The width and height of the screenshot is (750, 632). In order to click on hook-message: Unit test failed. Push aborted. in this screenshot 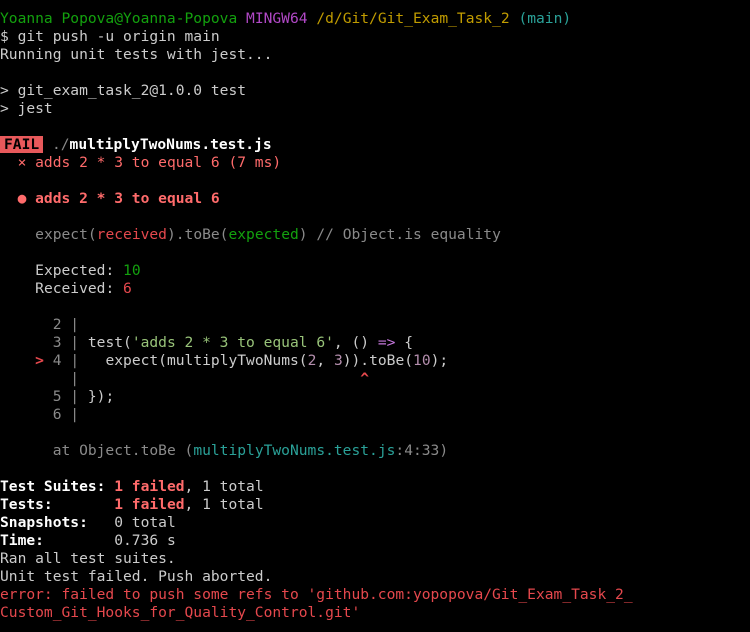, I will do `click(136, 576)`.